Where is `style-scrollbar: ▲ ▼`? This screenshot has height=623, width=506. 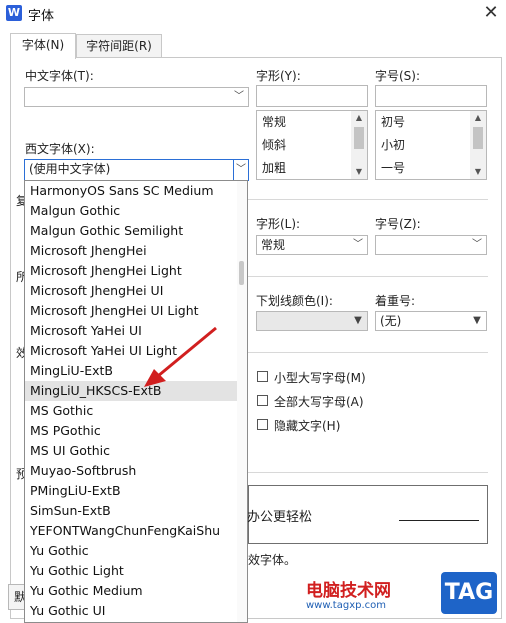 style-scrollbar: ▲ ▼ is located at coordinates (359, 145).